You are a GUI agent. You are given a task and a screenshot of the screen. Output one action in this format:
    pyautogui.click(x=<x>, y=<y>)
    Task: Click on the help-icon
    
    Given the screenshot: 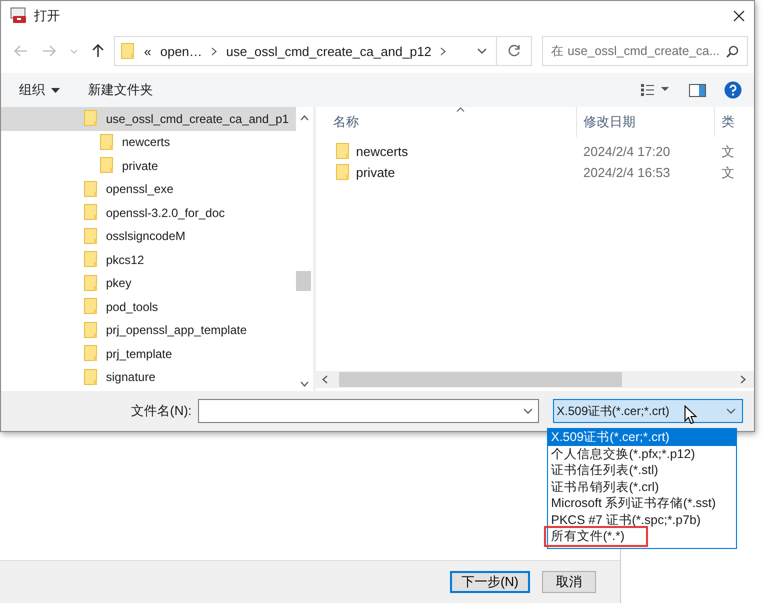 What is the action you would take?
    pyautogui.click(x=733, y=90)
    